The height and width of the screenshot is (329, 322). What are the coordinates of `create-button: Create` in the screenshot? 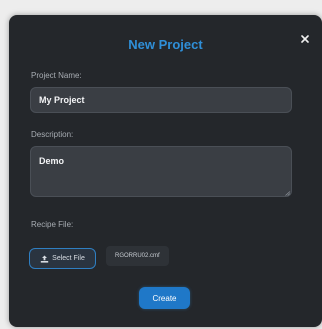 It's located at (164, 298).